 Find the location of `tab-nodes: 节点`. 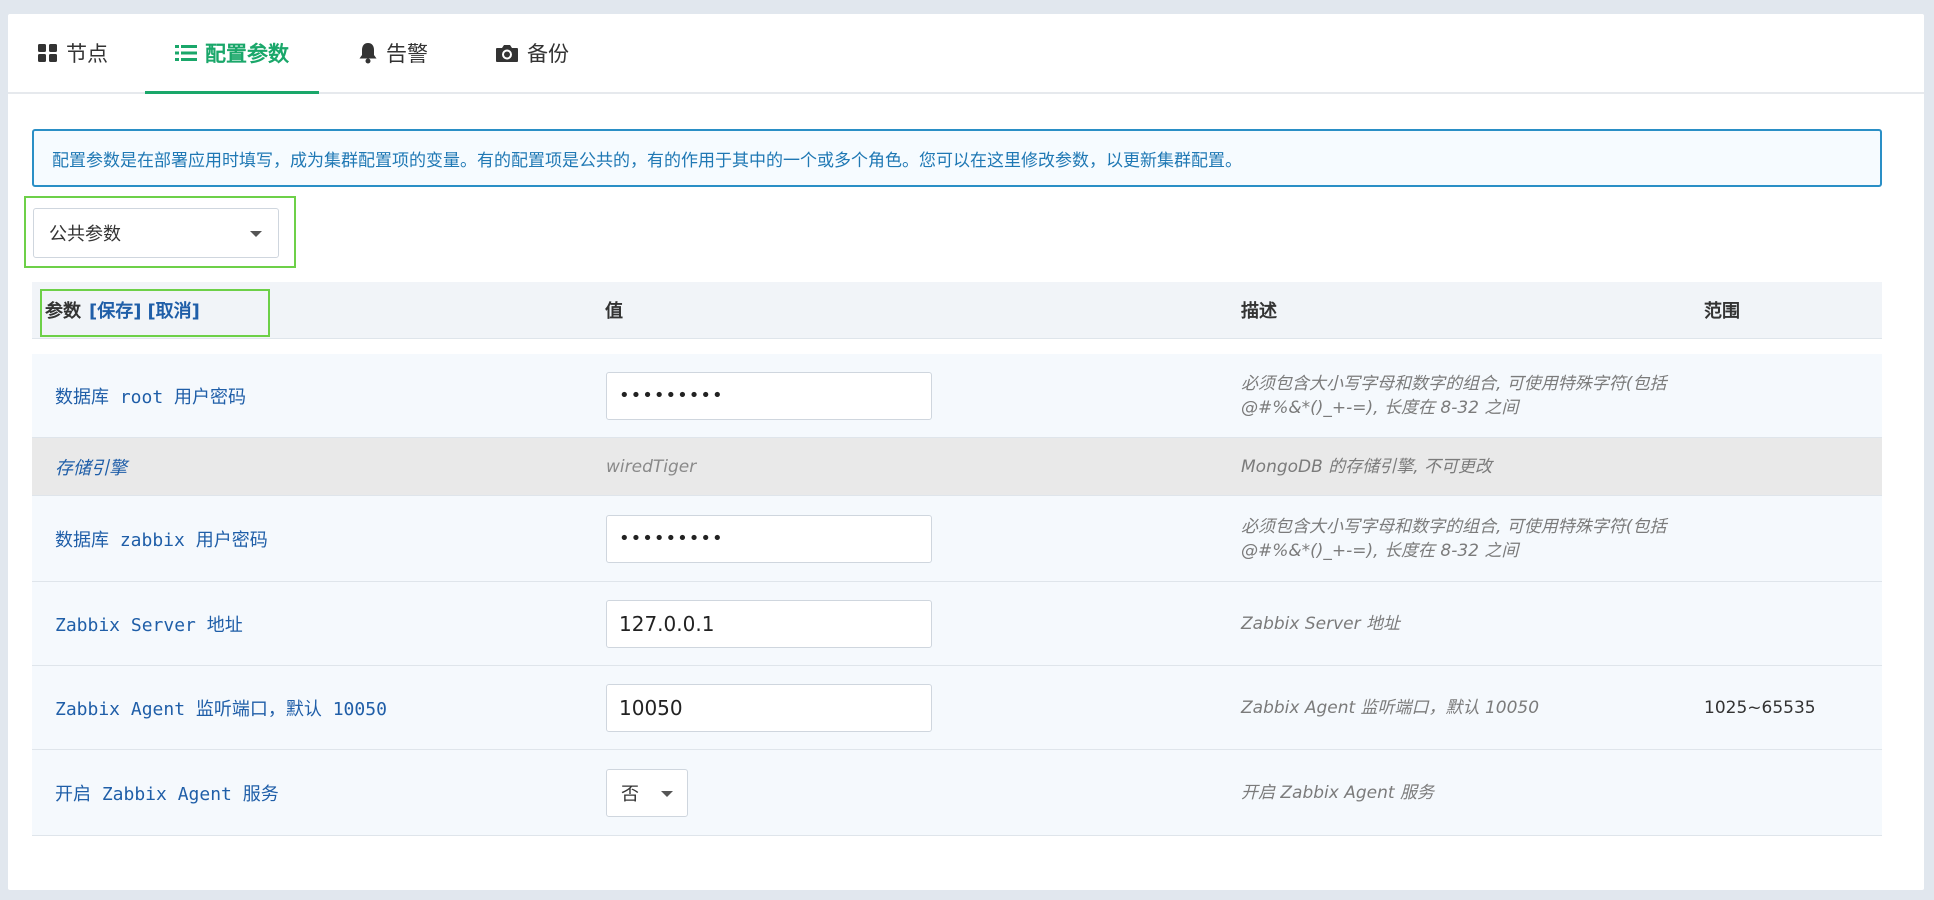

tab-nodes: 节点 is located at coordinates (73, 53).